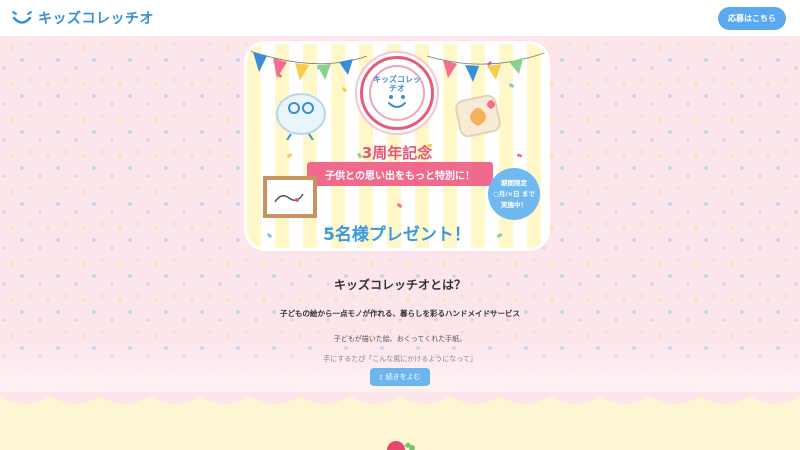 This screenshot has height=450, width=800. I want to click on about-paragraph-2: 手にするたび「こんな風にかけるようになって」, so click(400, 359).